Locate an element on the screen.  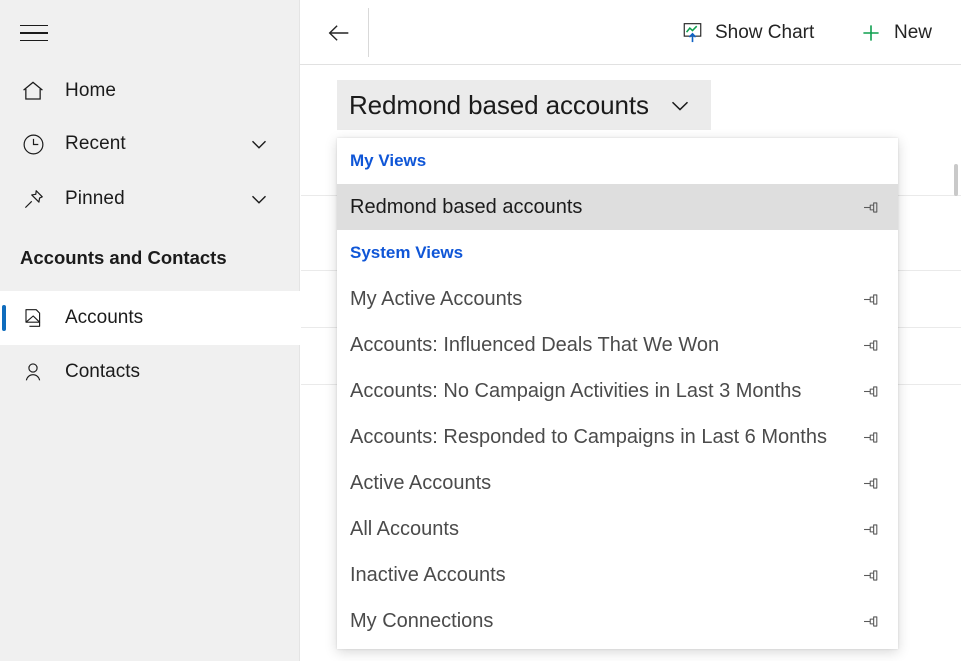
home-icon is located at coordinates (33, 91).